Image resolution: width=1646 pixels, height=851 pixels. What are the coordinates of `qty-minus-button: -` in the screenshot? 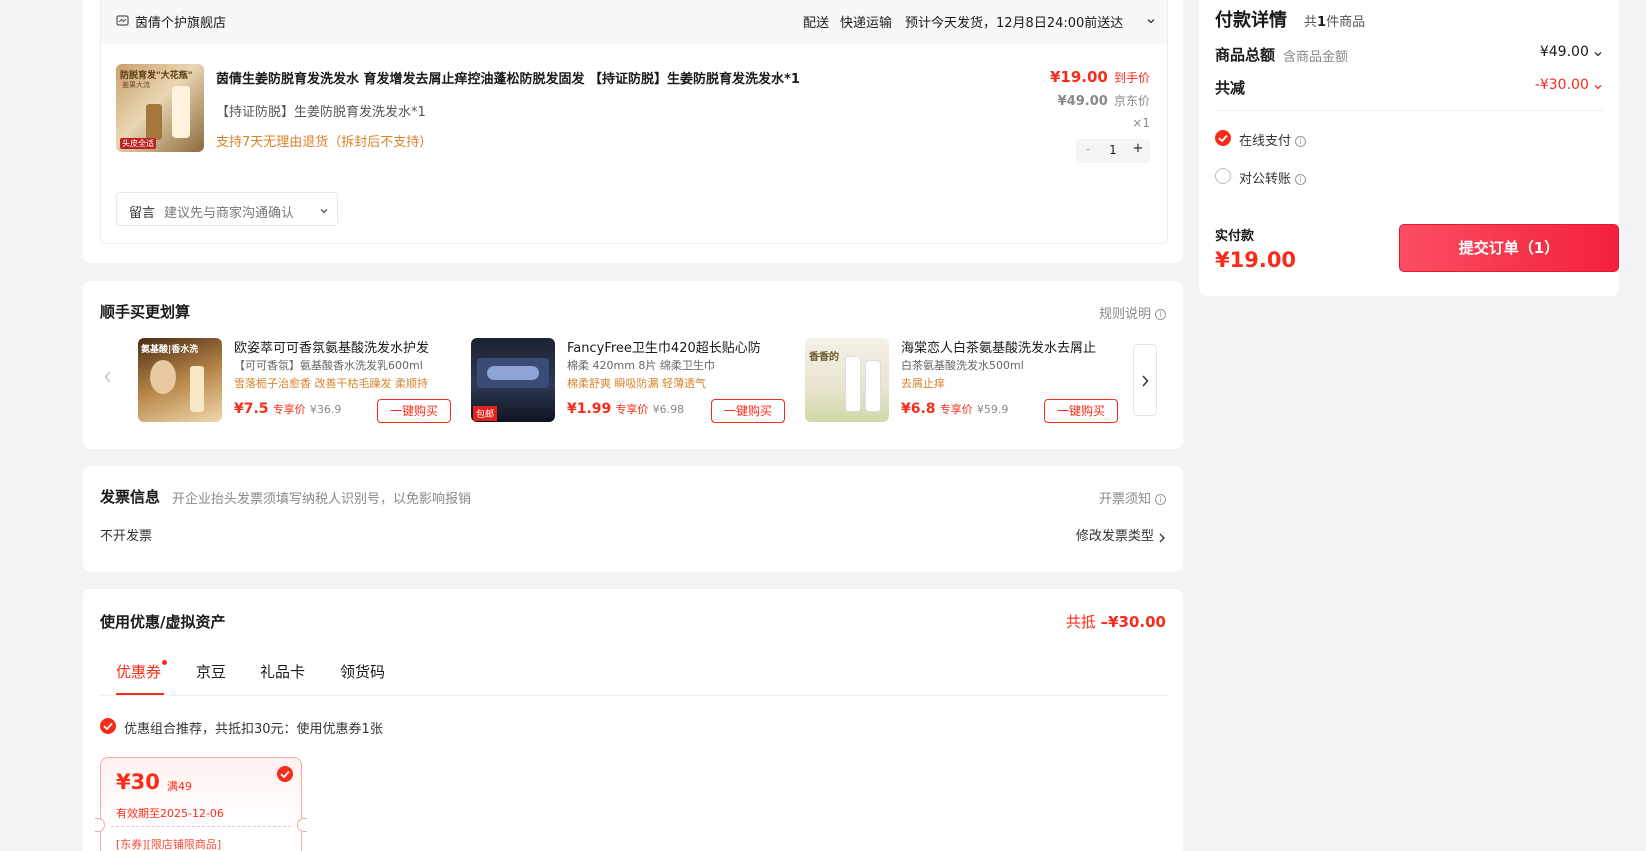 It's located at (1088, 149).